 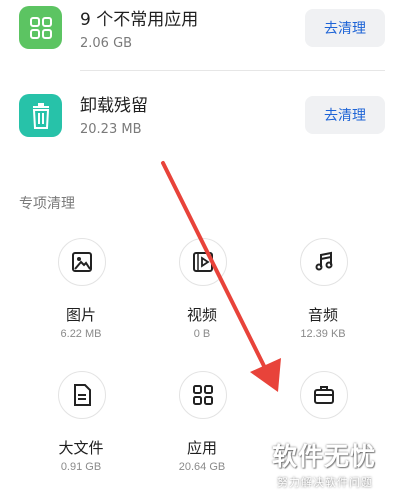 What do you see at coordinates (200, 35) in the screenshot?
I see `unused-apps-row: 9 个不常用应用 2.06 GB 去清理` at bounding box center [200, 35].